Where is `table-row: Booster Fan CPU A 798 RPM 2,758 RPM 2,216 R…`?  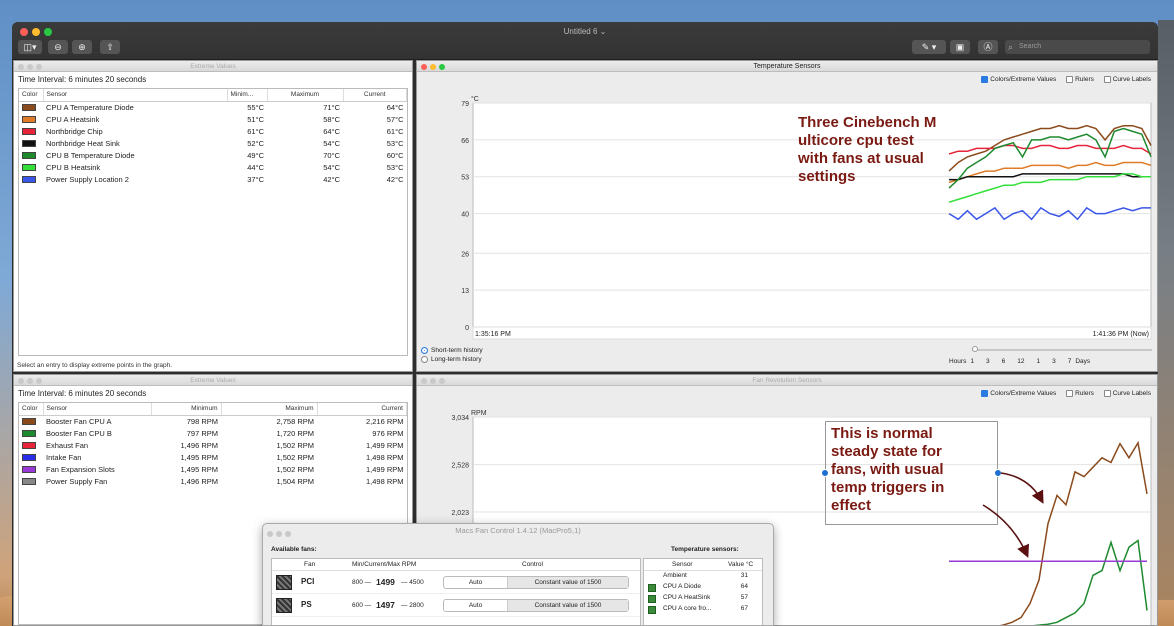 table-row: Booster Fan CPU A 798 RPM 2,758 RPM 2,216 R… is located at coordinates (213, 421).